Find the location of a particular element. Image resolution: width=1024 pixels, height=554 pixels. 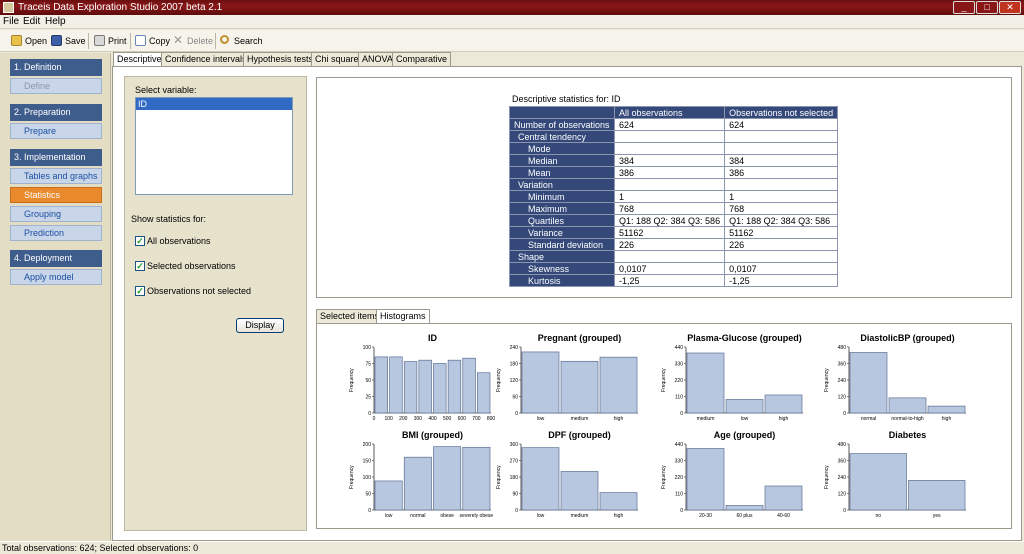

table-cell-all: 384 is located at coordinates (669, 160).